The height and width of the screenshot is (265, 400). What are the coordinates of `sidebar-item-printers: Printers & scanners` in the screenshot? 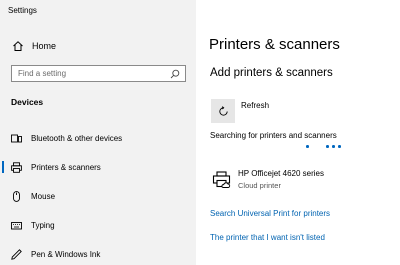 It's located at (98, 167).